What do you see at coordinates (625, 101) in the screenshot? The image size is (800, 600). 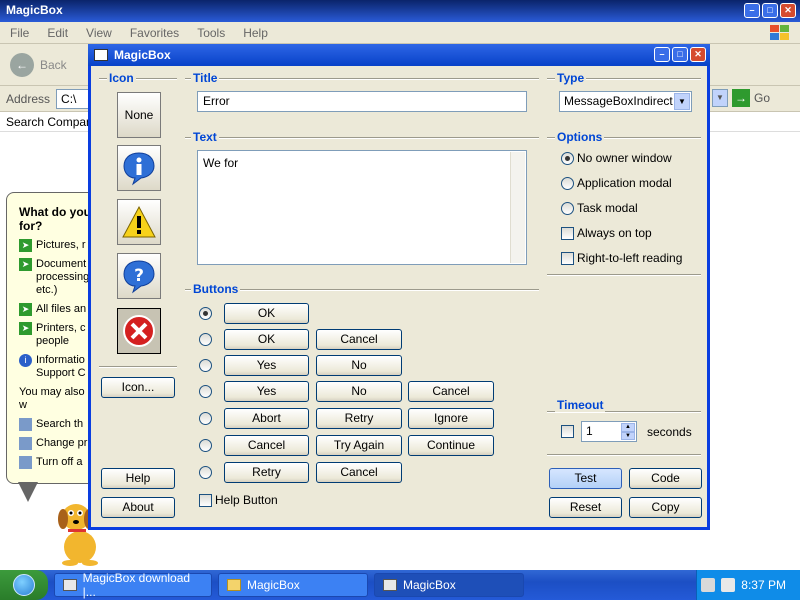 I see `type-select: MessageBoxIndirect ▼` at bounding box center [625, 101].